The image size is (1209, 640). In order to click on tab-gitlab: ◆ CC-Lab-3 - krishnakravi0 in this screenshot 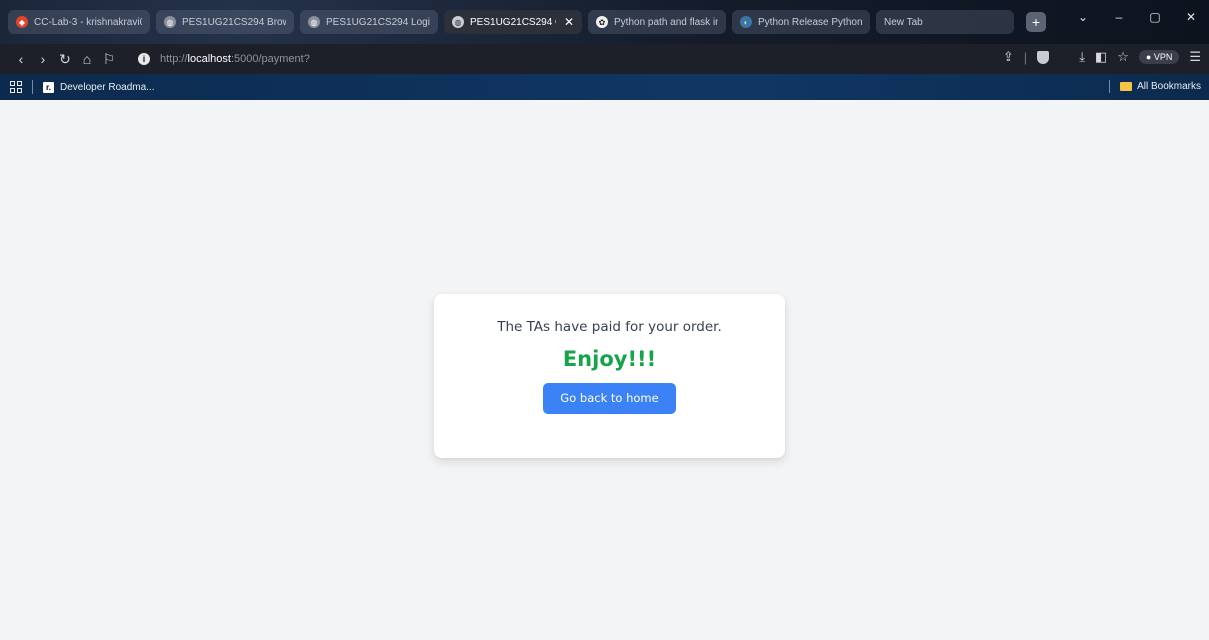, I will do `click(79, 22)`.